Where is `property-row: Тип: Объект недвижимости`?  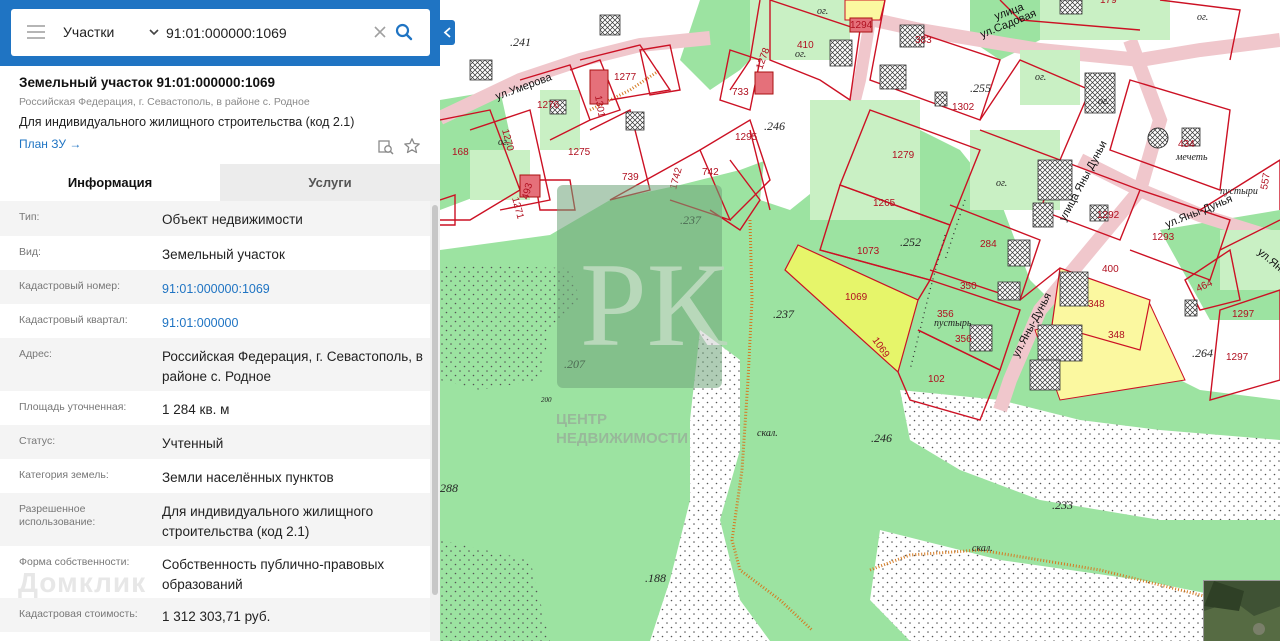 property-row: Тип: Объект недвижимости is located at coordinates (215, 218).